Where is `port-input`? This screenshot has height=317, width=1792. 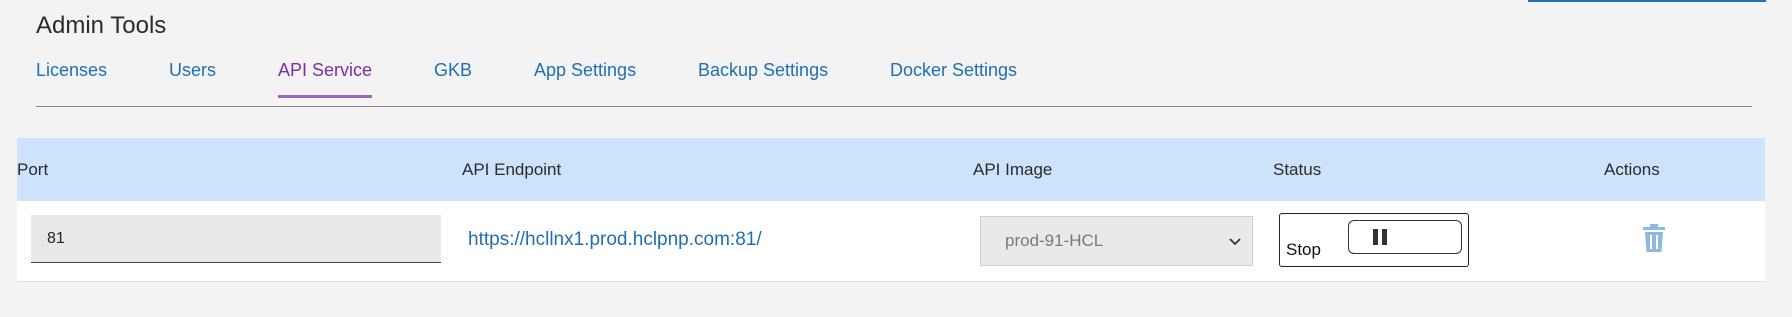
port-input is located at coordinates (236, 239).